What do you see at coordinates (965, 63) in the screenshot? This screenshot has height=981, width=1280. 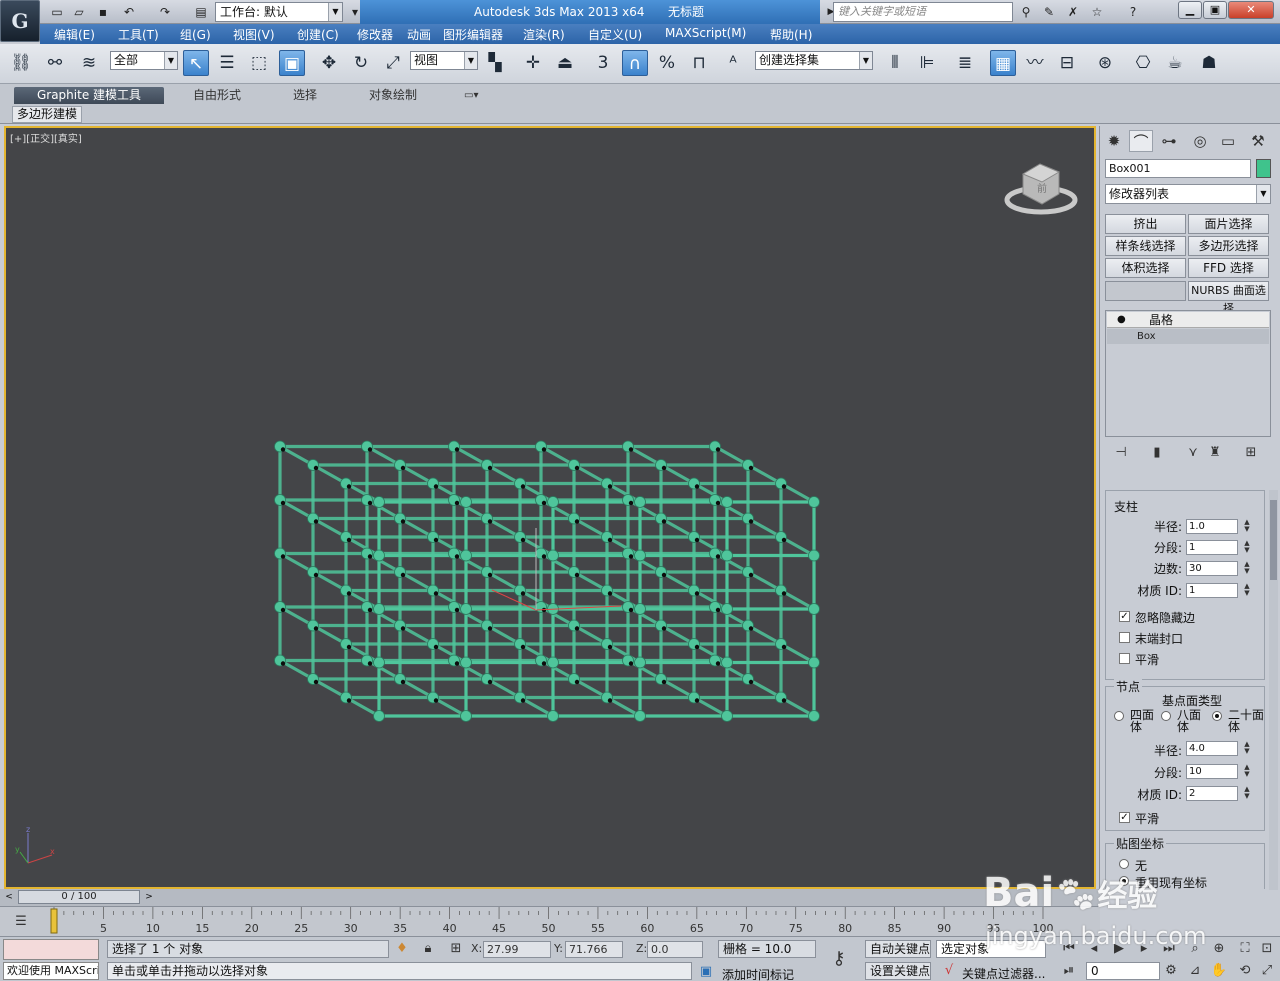 I see `layer-manager-icon: ≣` at bounding box center [965, 63].